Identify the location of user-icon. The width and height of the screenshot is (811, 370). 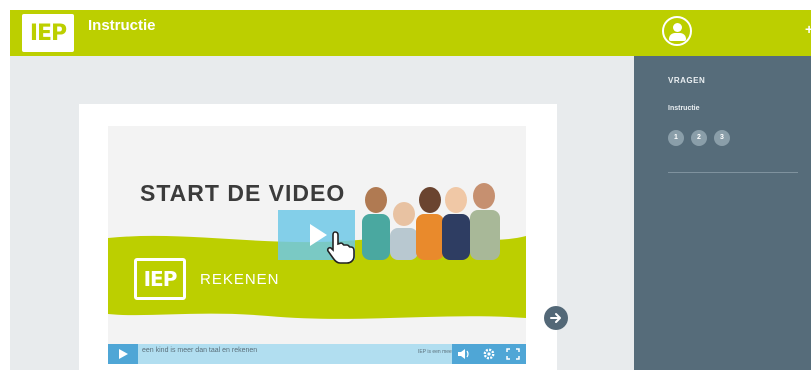
(677, 31).